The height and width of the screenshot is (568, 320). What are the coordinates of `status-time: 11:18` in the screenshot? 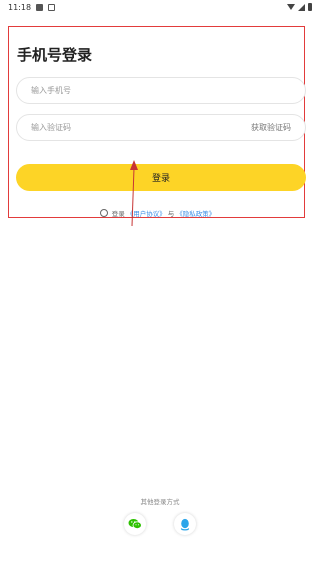 It's located at (20, 7).